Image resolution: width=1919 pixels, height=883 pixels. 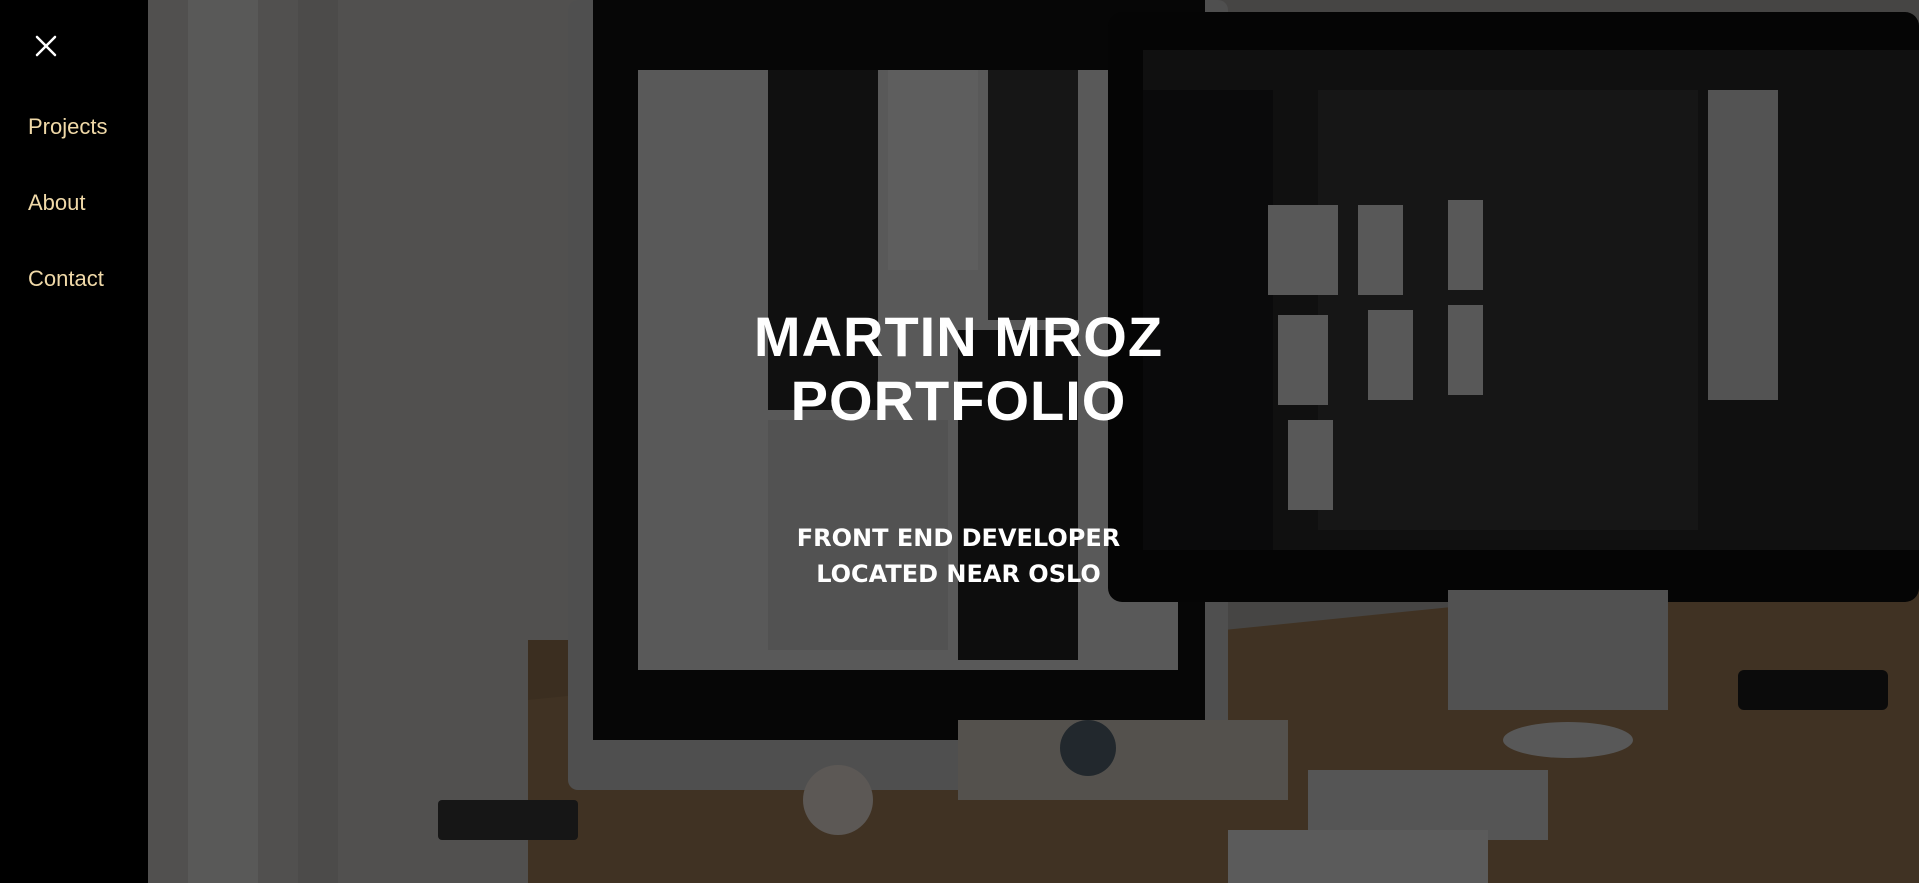 I want to click on close-icon, so click(x=46, y=46).